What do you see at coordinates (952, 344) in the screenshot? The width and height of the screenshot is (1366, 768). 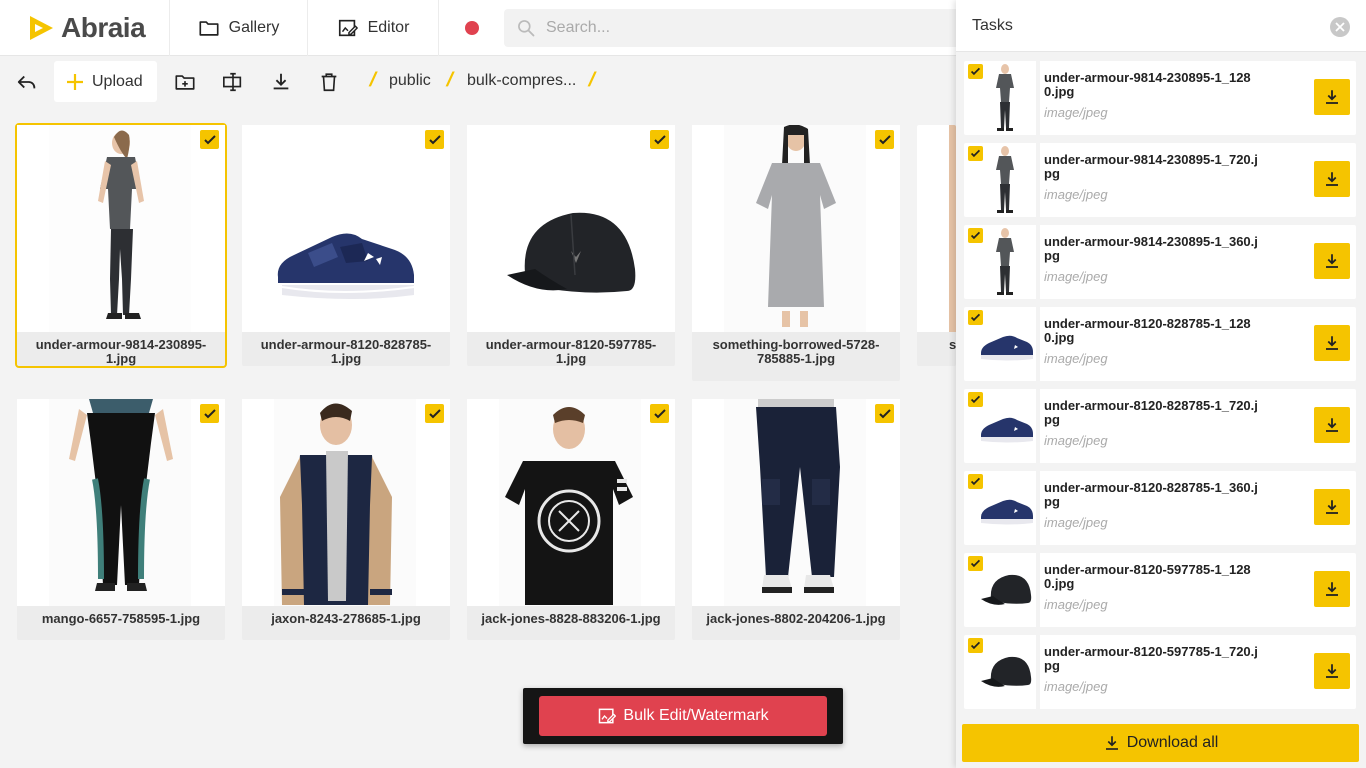 I see `image-filename: s` at bounding box center [952, 344].